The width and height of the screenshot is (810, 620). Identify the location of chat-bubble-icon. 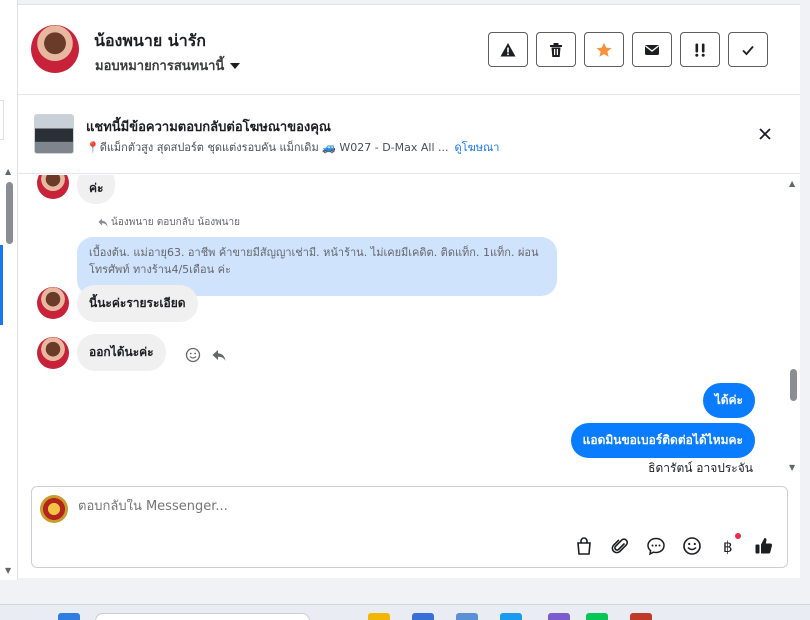
(656, 546).